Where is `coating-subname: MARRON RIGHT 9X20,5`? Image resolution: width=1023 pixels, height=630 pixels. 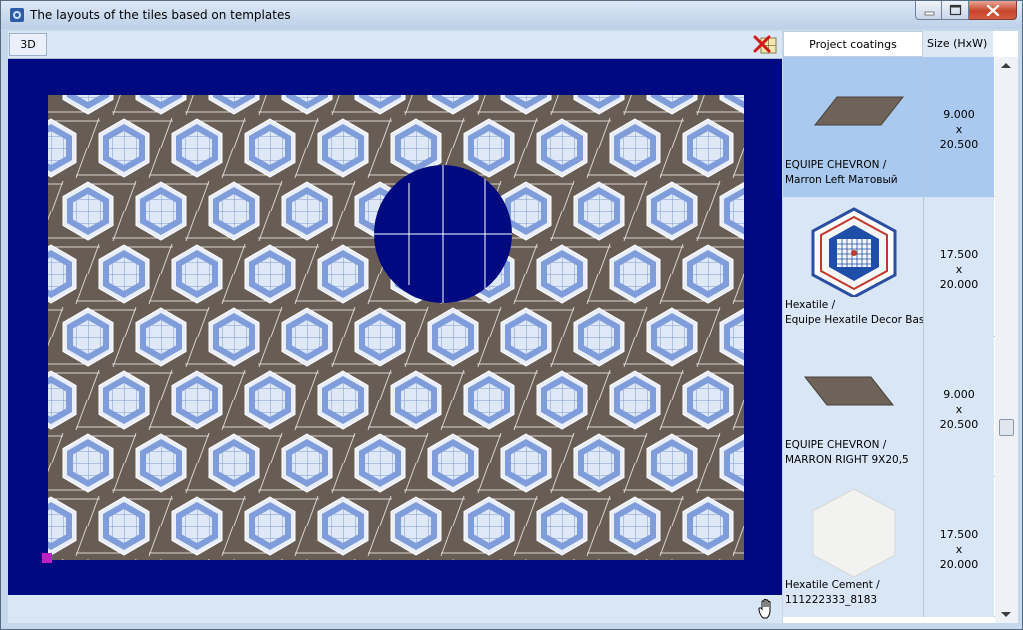
coating-subname: MARRON RIGHT 9X20,5 is located at coordinates (847, 460).